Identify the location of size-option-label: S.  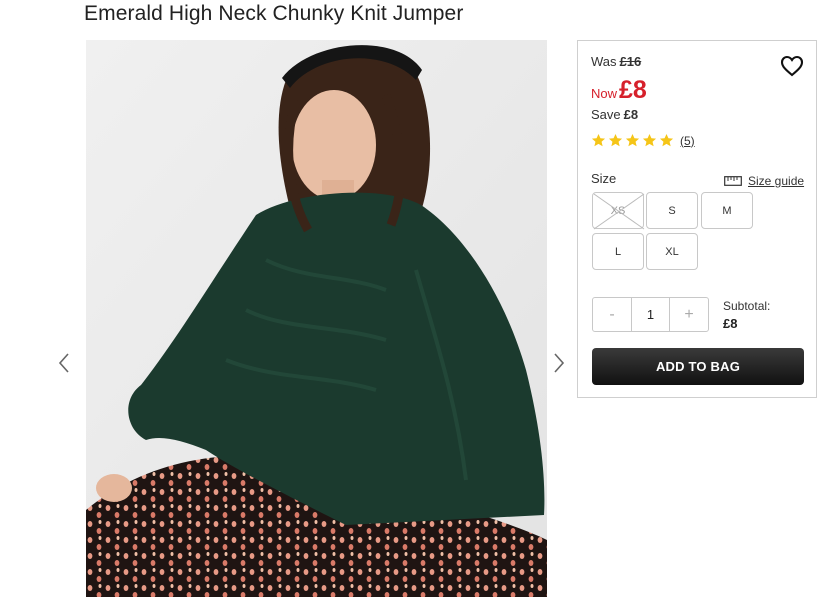
(672, 210).